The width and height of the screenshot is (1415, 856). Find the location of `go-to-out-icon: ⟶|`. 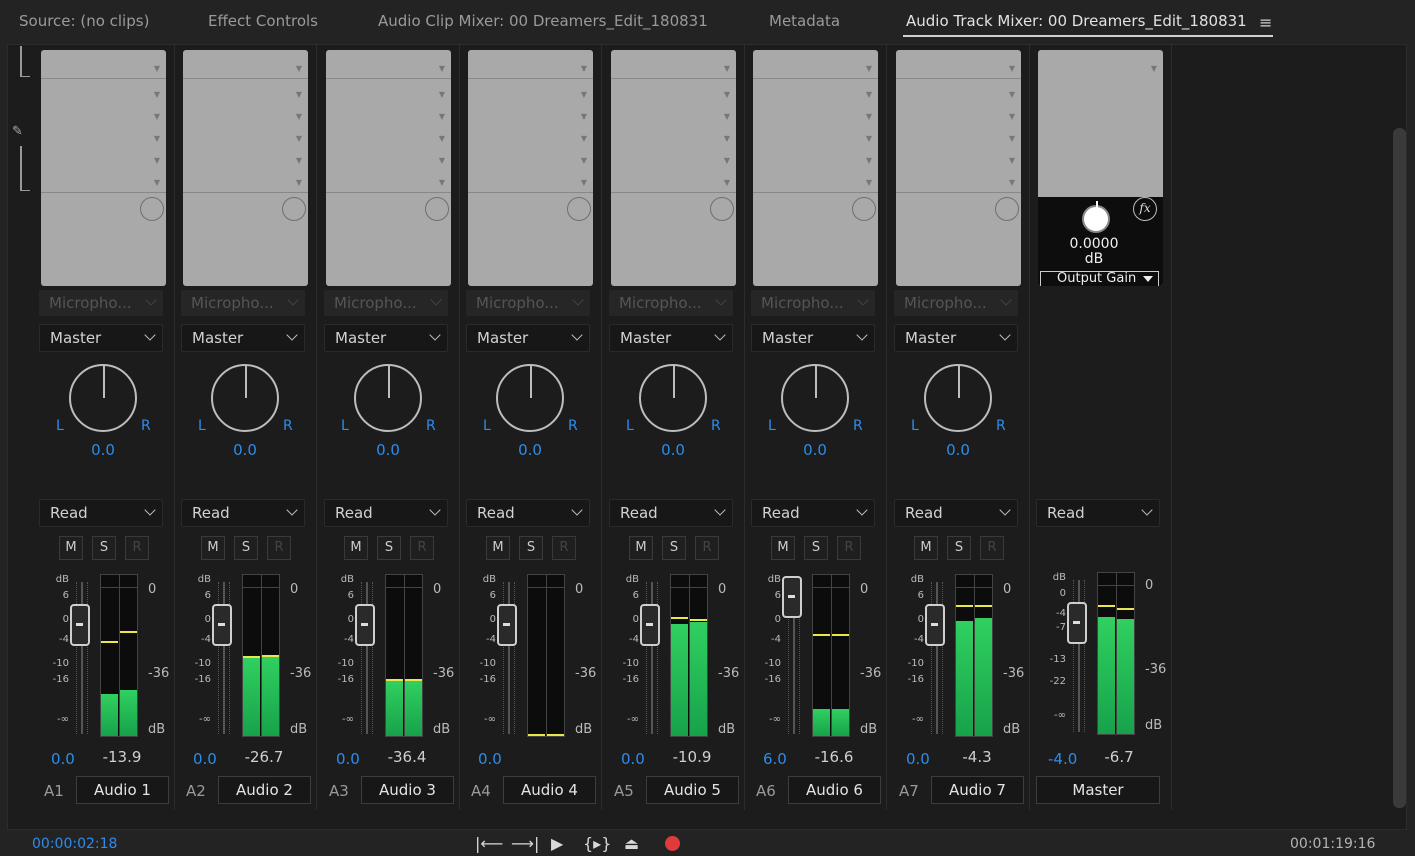

go-to-out-icon: ⟶| is located at coordinates (525, 843).